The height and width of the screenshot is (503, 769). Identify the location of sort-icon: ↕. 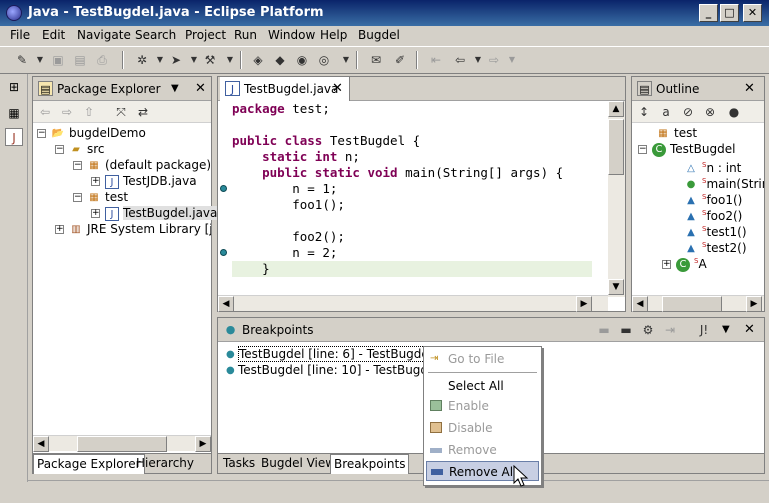
(644, 112).